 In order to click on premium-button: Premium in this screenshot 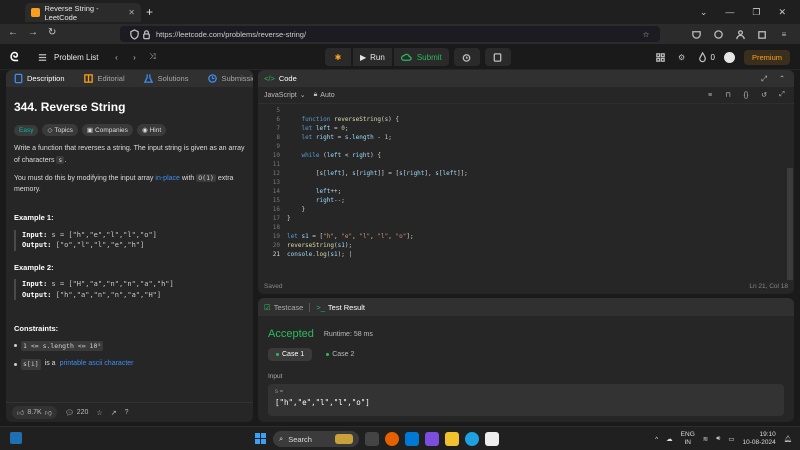, I will do `click(766, 57)`.